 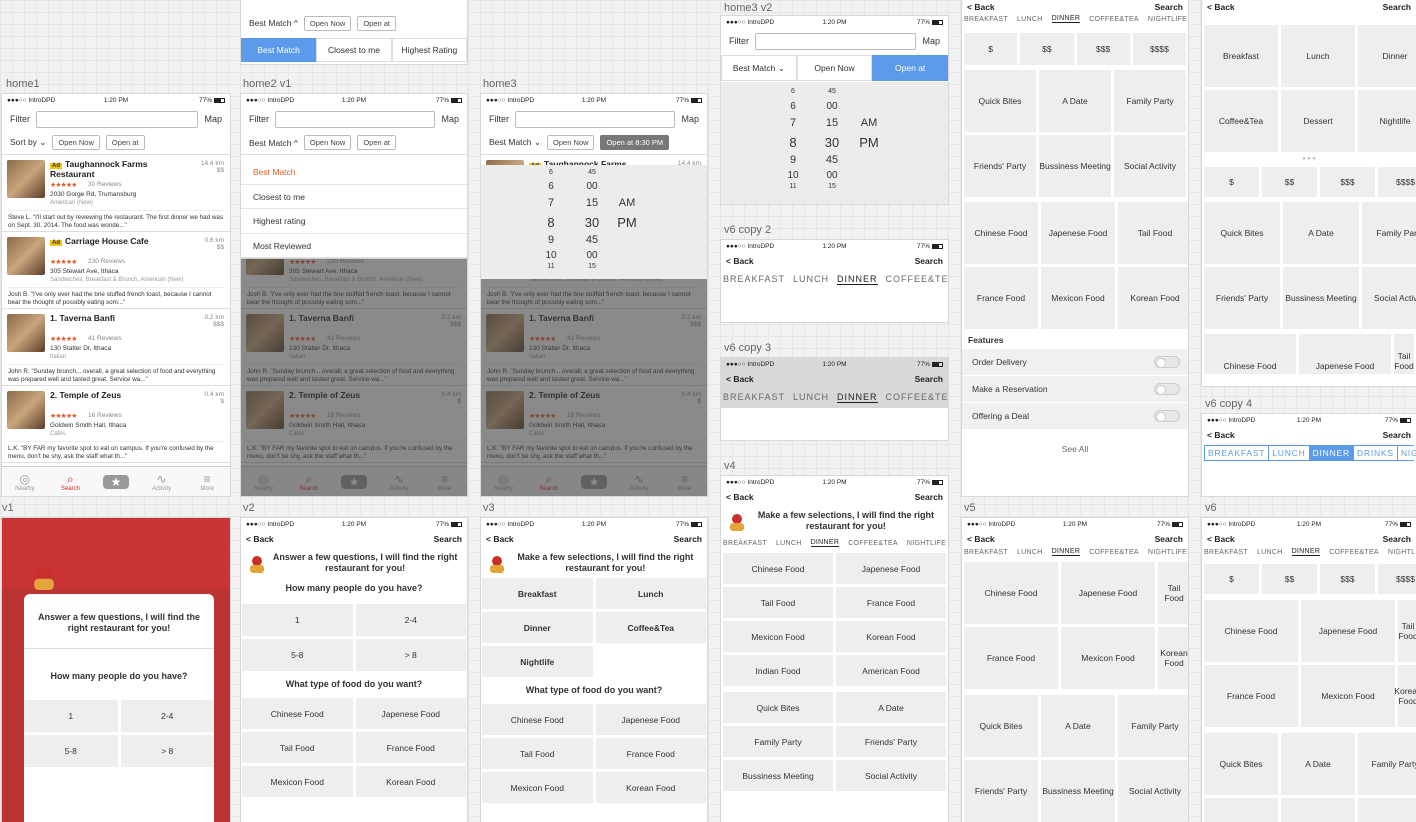 What do you see at coordinates (891, 602) in the screenshot?
I see `option-cell: France Food` at bounding box center [891, 602].